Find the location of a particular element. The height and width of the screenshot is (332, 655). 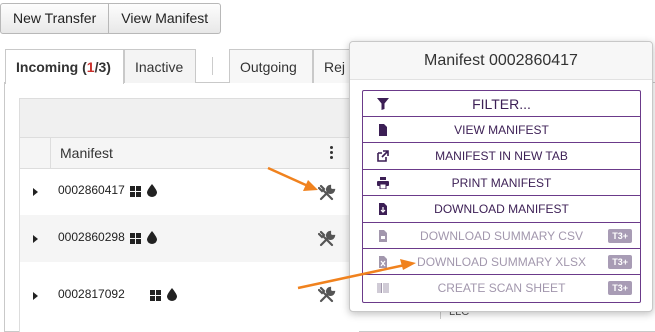

annotation-arrows is located at coordinates (341, 228).